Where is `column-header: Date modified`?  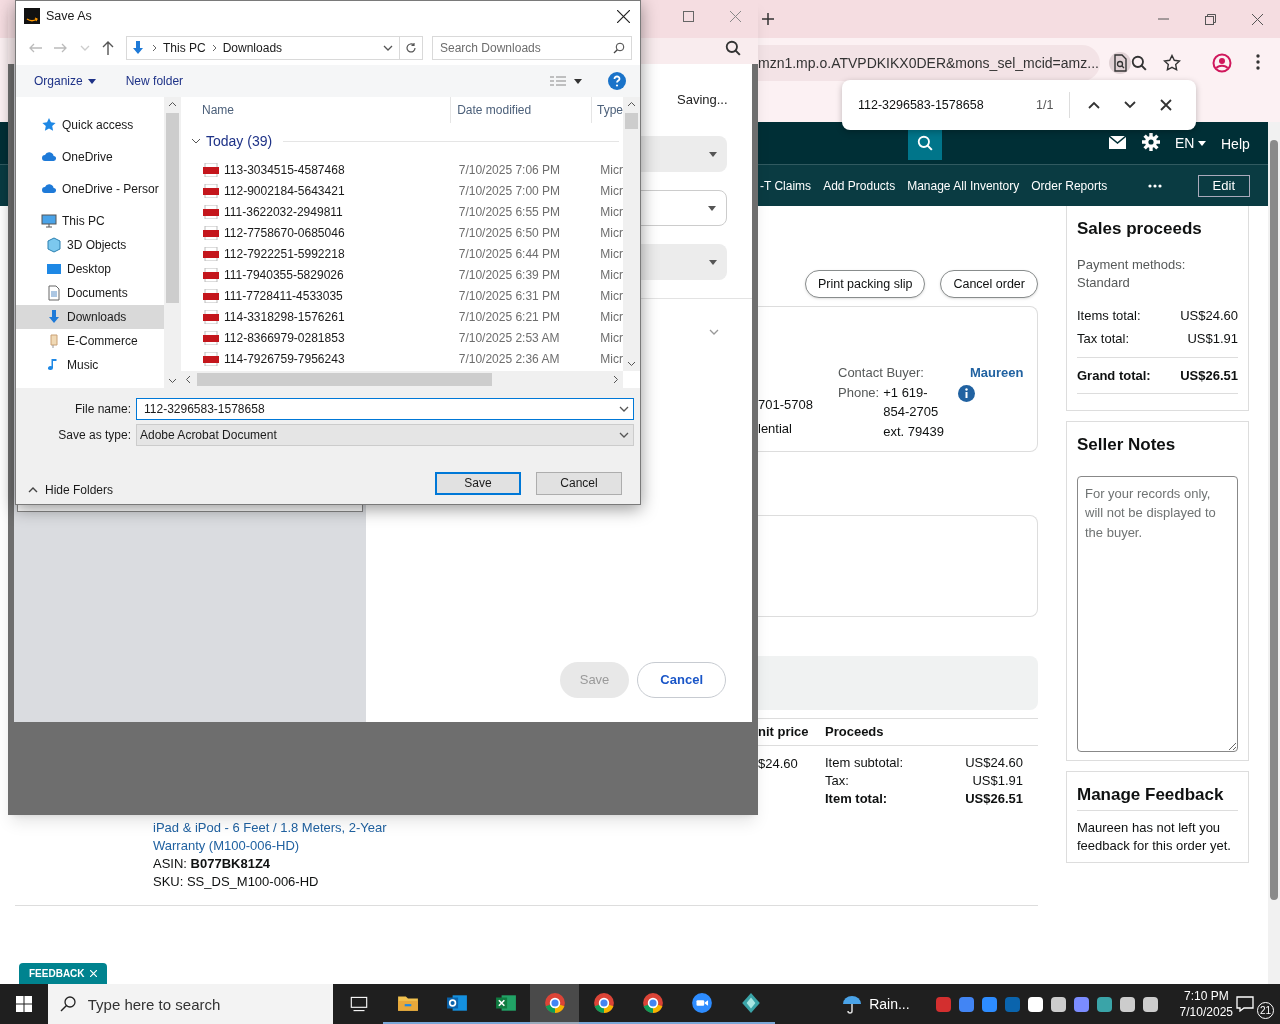 column-header: Date modified is located at coordinates (521, 110).